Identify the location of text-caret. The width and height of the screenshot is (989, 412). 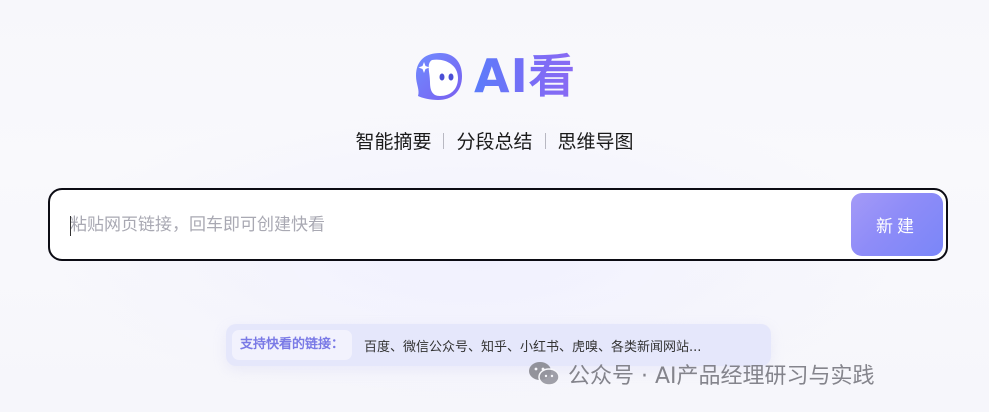
(70, 226).